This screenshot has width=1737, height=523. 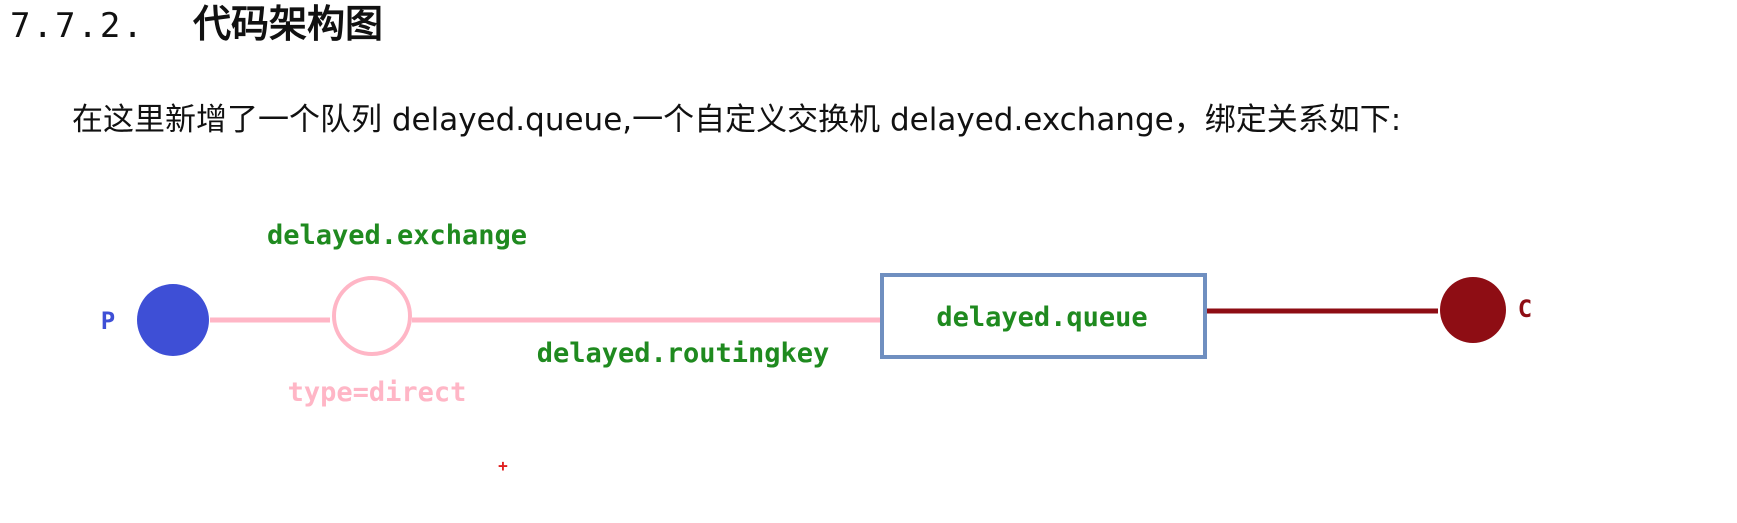 What do you see at coordinates (1041, 317) in the screenshot?
I see `queue-name: delayed.queue` at bounding box center [1041, 317].